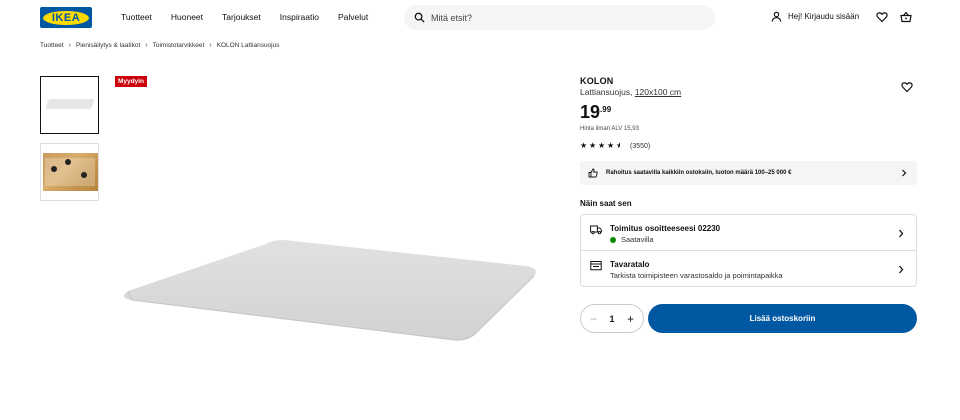 The image size is (960, 420). What do you see at coordinates (108, 45) in the screenshot?
I see `breadcrumb-item: Pienisäilytys & laatikot` at bounding box center [108, 45].